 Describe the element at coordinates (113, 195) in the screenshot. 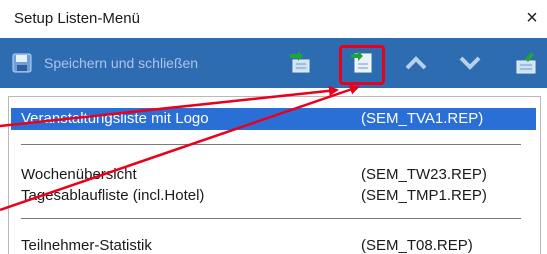

I see `report-name: Tagesablaufliste (incl.Hotel)` at that location.